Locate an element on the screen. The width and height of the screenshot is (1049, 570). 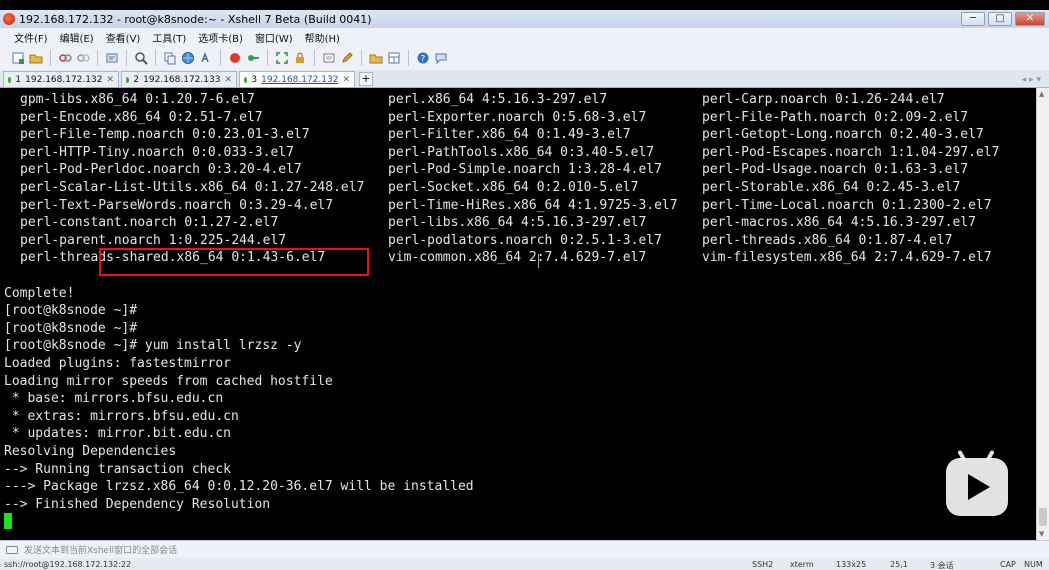
find-icon is located at coordinates (141, 58).